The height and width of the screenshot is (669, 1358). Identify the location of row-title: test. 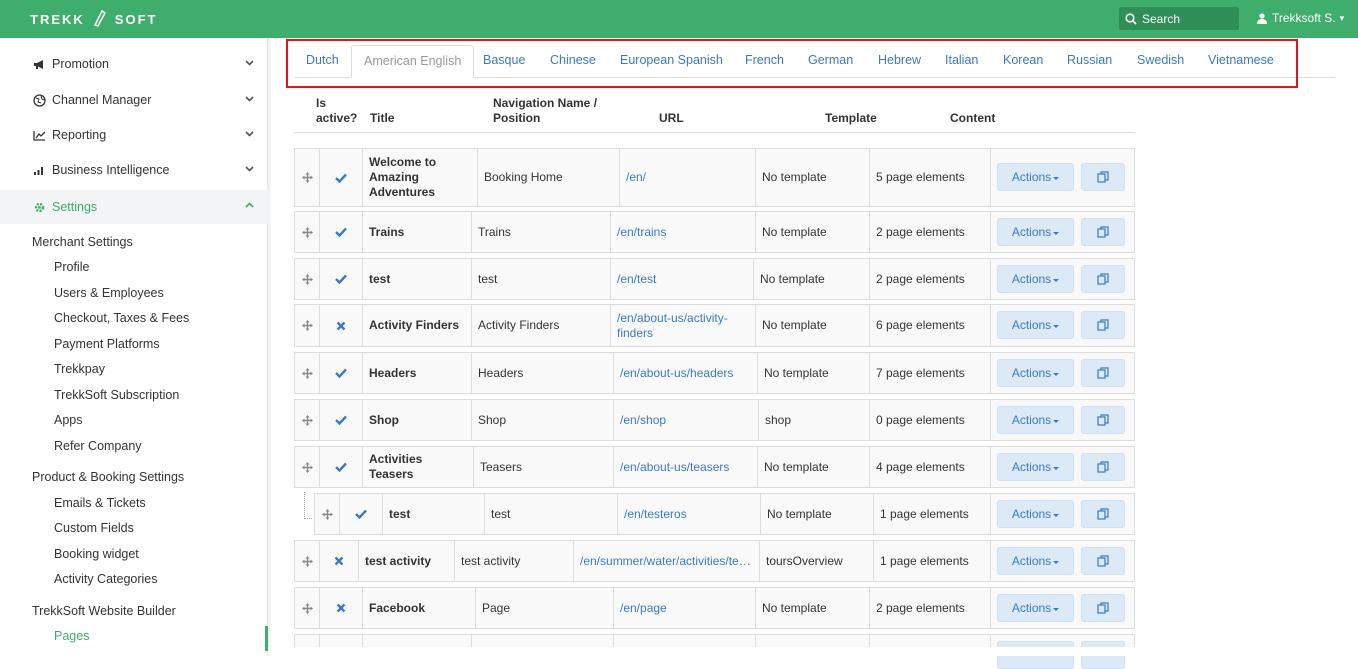
(417, 279).